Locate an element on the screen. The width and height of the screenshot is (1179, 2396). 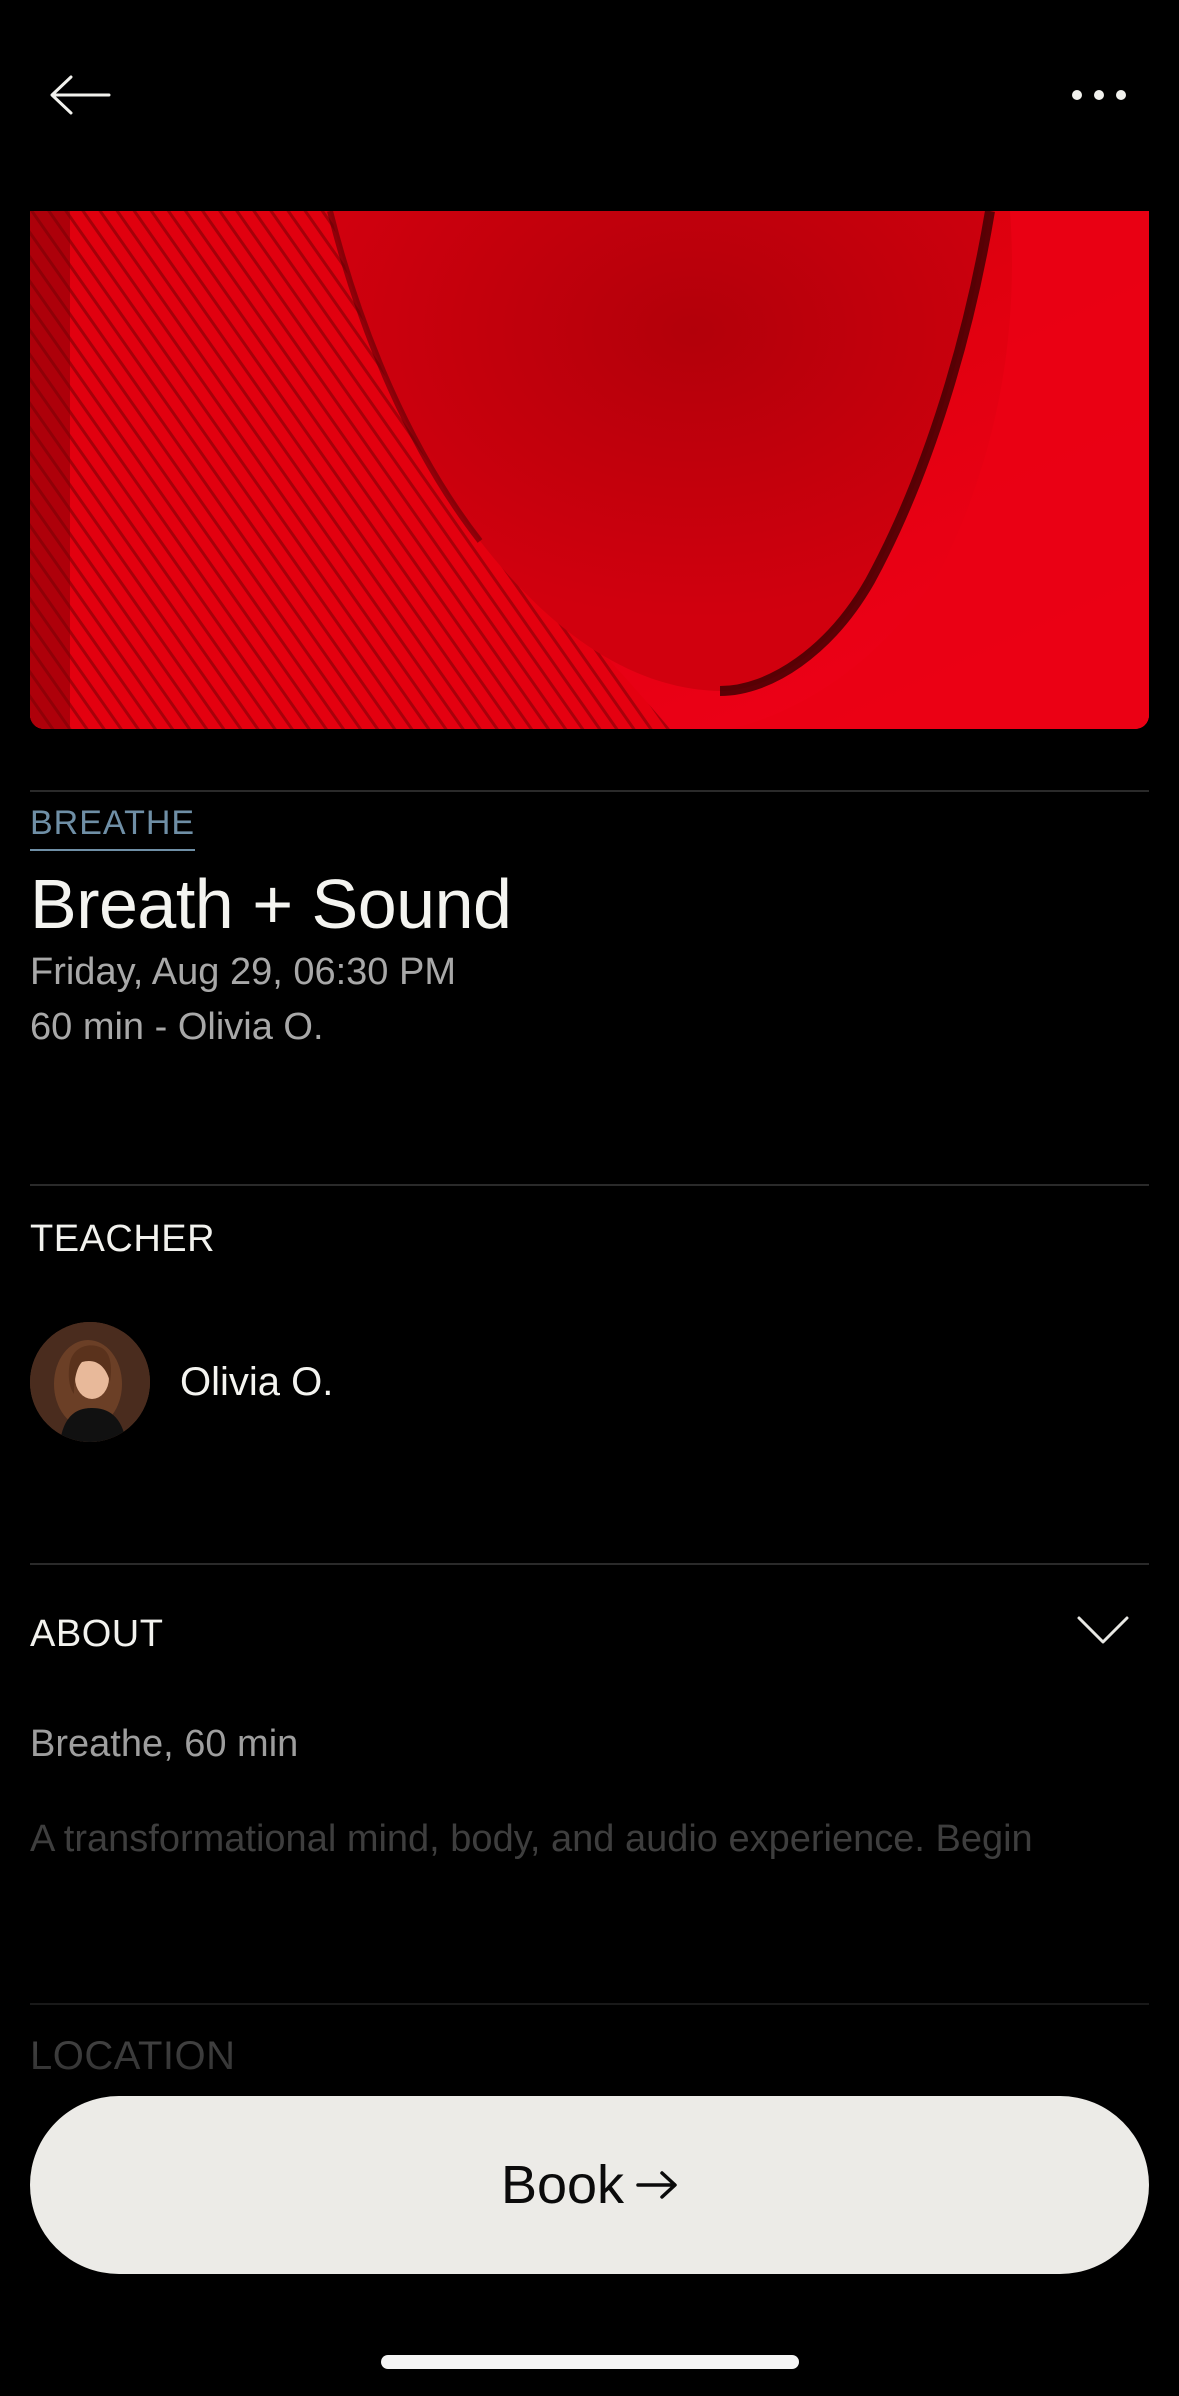
teacher-section-label: TEACHER is located at coordinates (123, 1239).